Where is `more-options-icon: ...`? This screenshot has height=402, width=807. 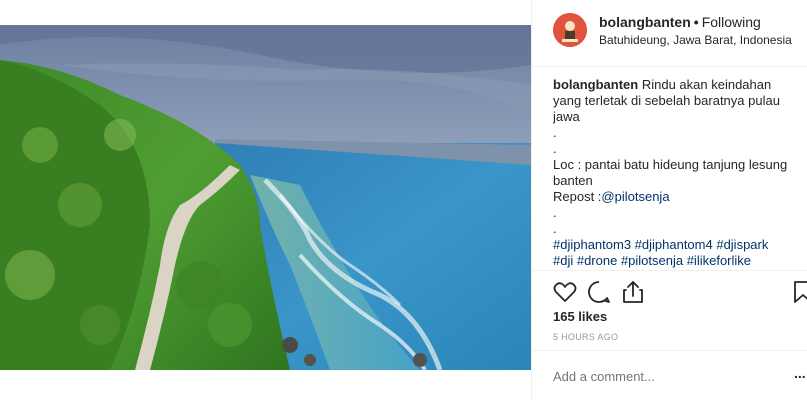 more-options-icon: ... is located at coordinates (800, 373).